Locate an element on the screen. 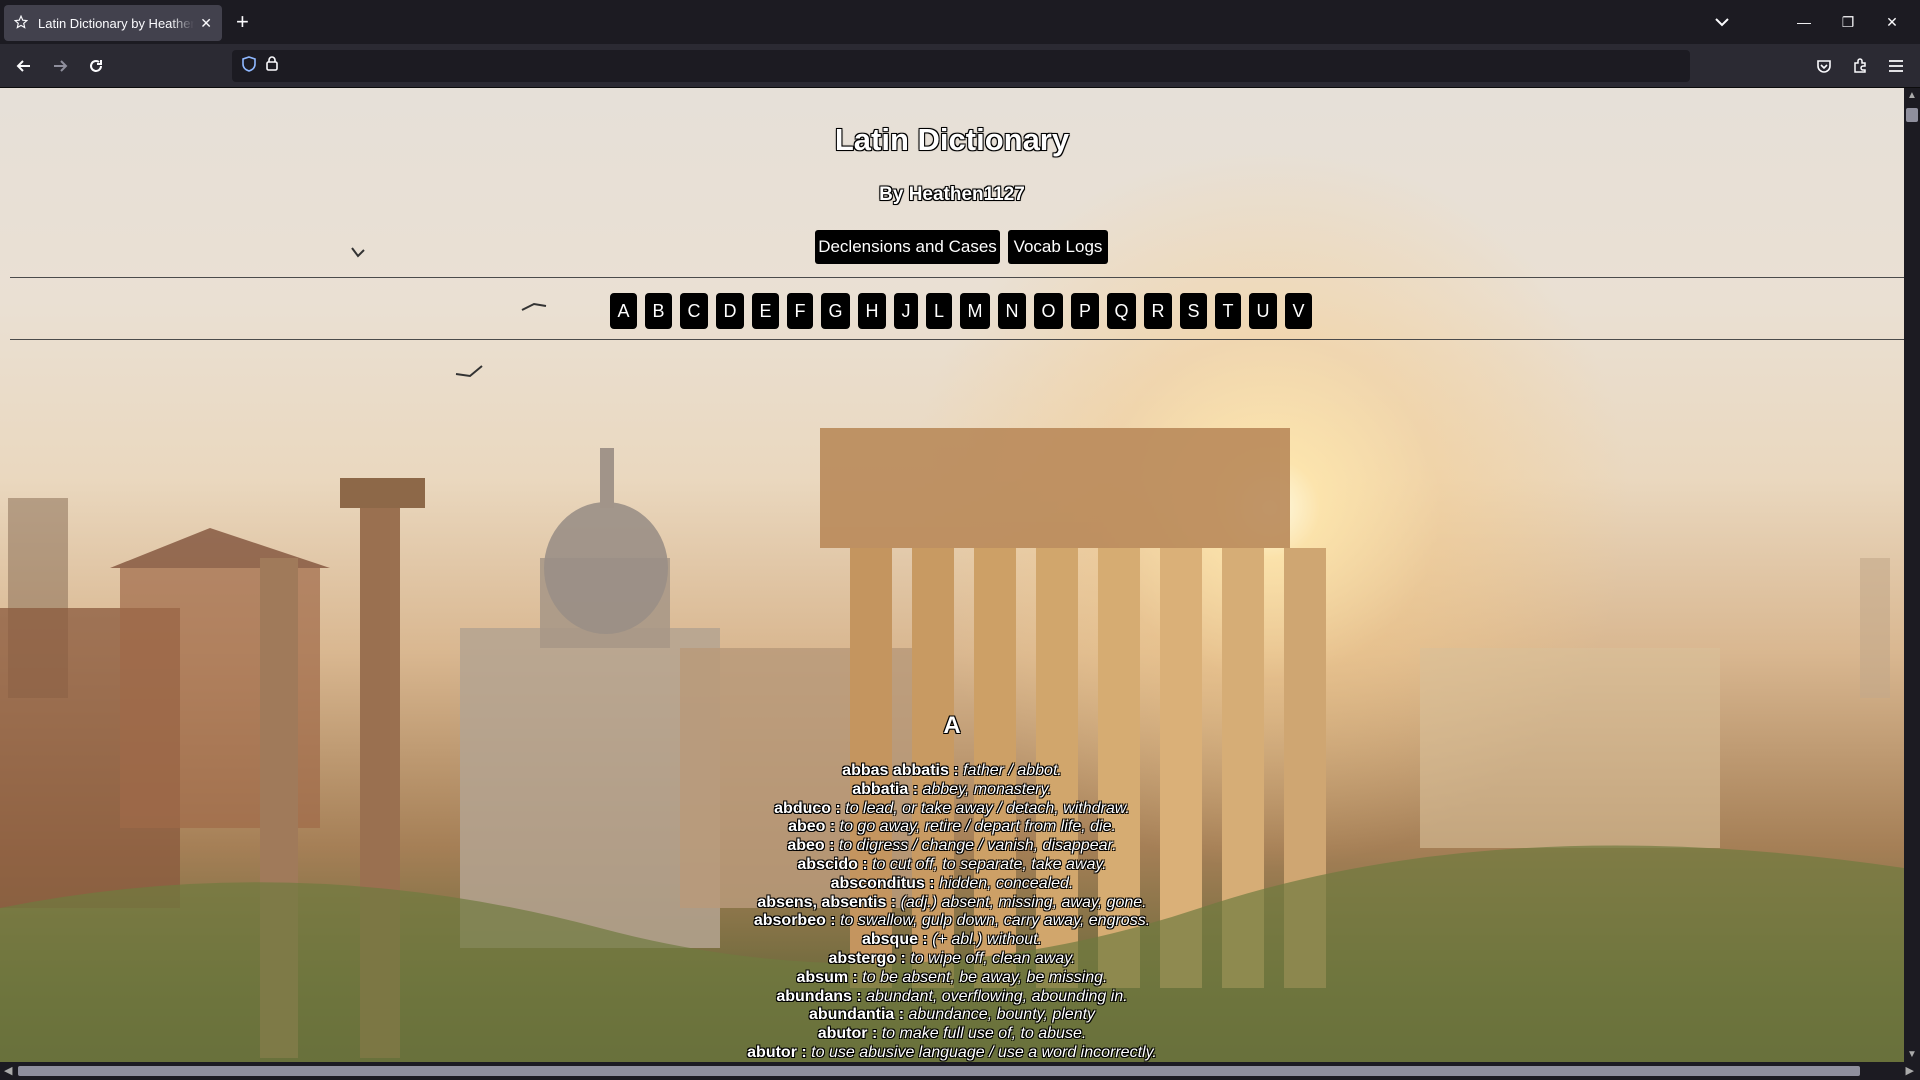 This screenshot has width=1920, height=1080. pocket-icon is located at coordinates (1824, 66).